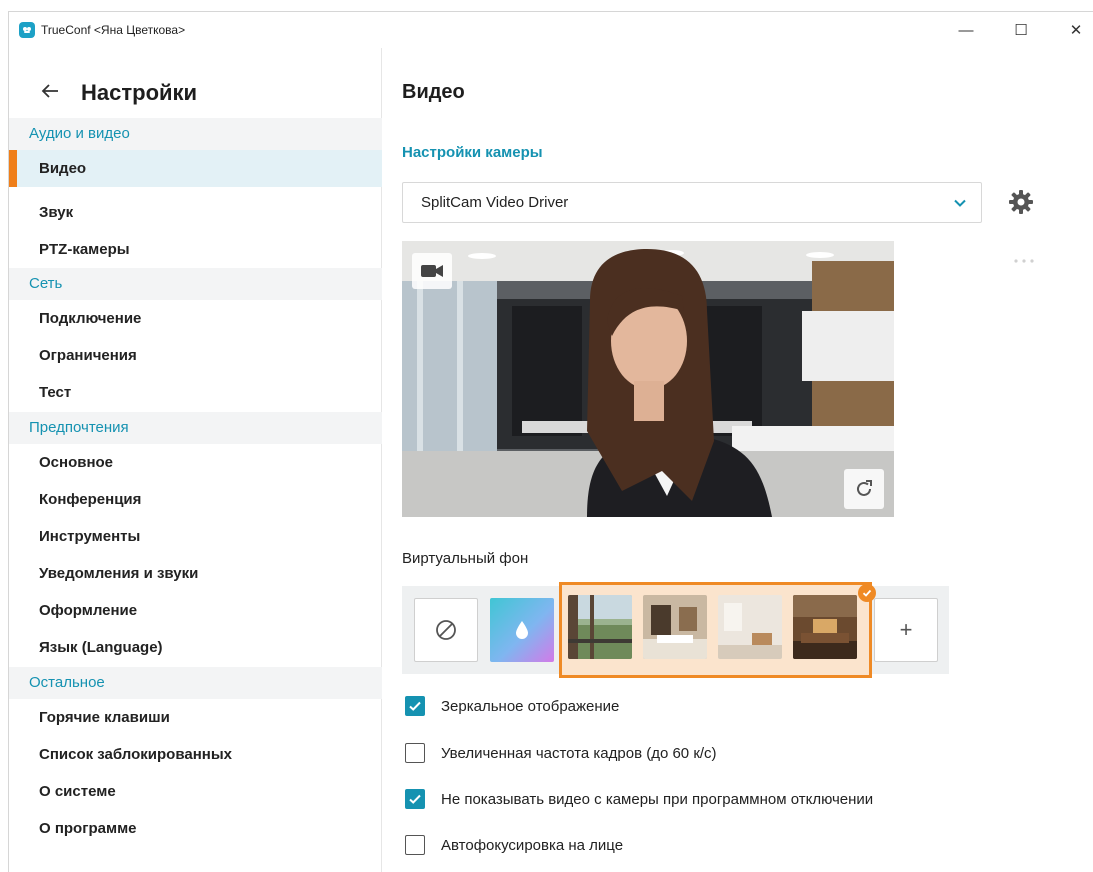 The width and height of the screenshot is (1093, 872). I want to click on sidebar-item-conference: Конференция, so click(195, 499).